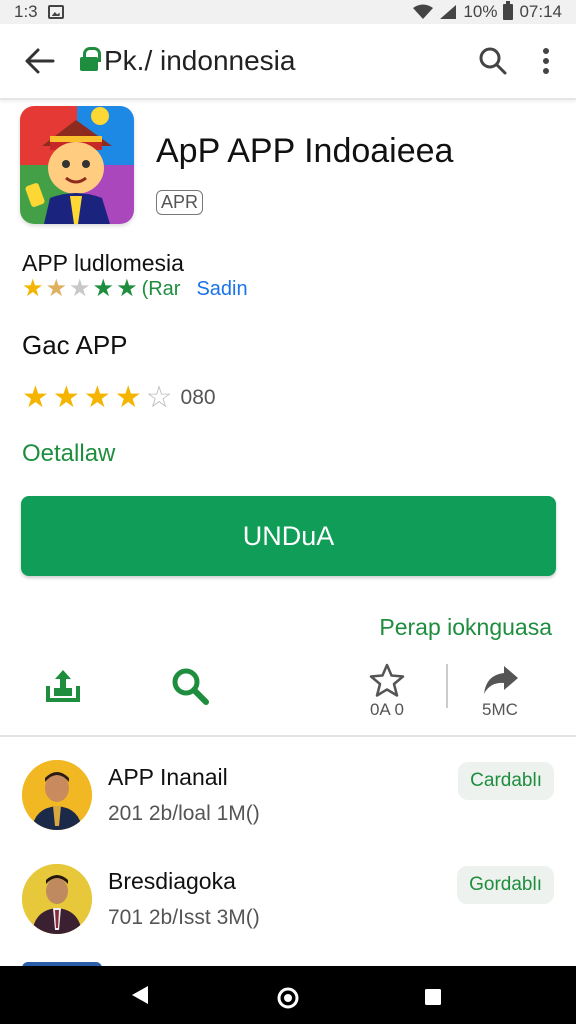 The height and width of the screenshot is (1024, 576). I want to click on back-arrow-icon, so click(40, 61).